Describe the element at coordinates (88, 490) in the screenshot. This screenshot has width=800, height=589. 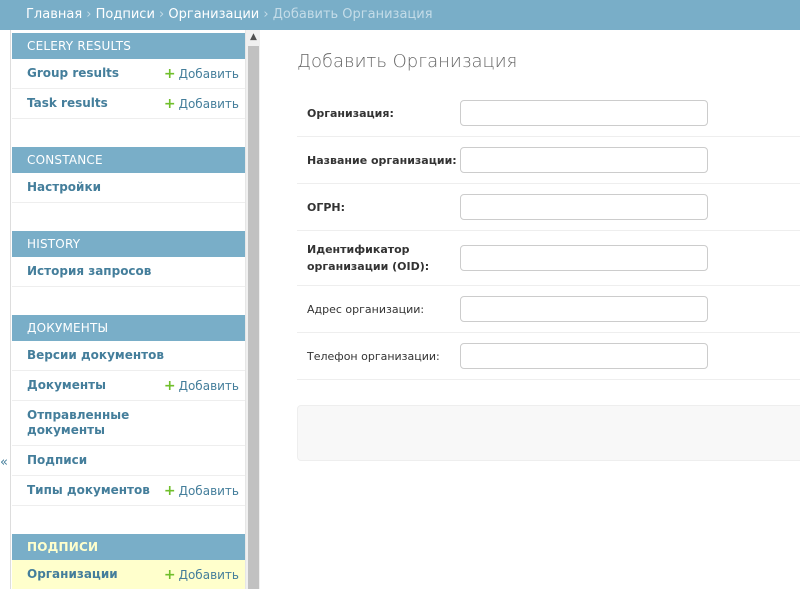
I see `sidebar-model-link: Типы документов` at that location.